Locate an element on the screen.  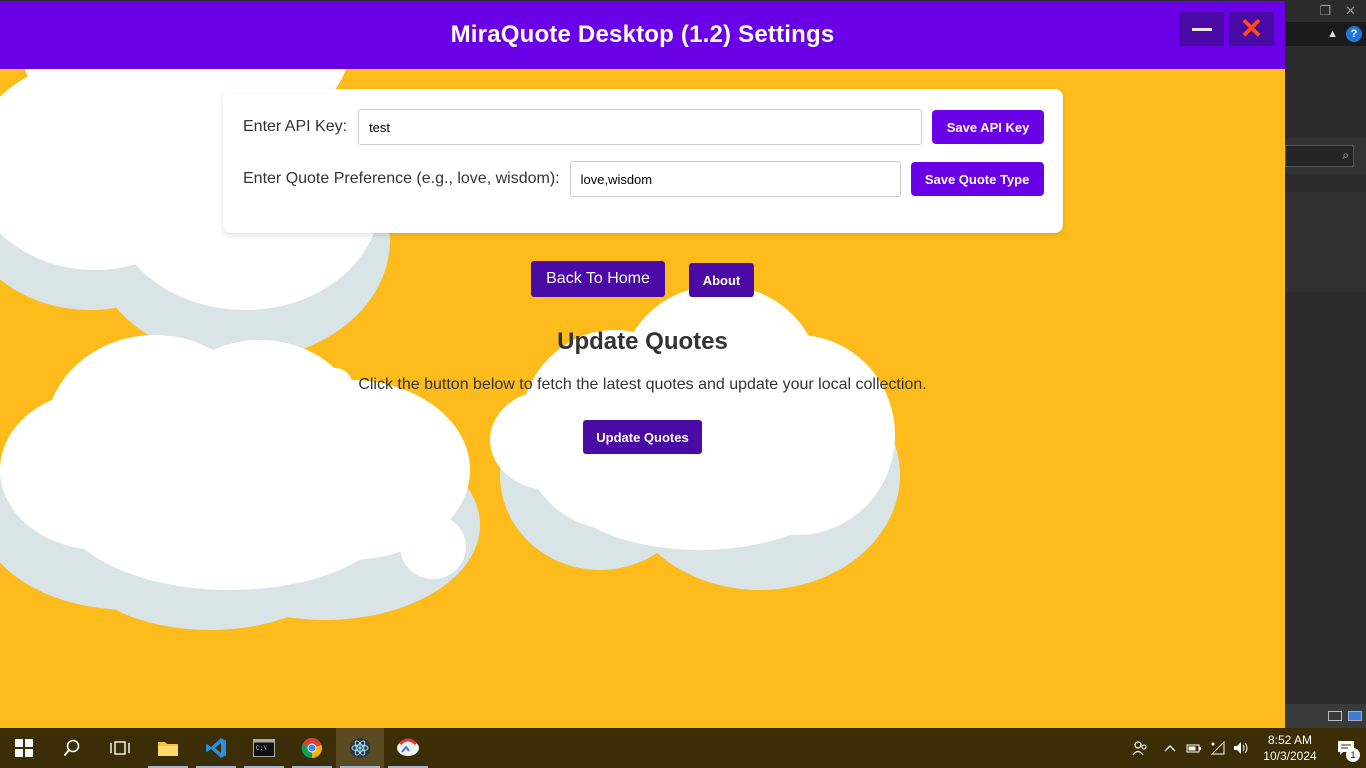
background-status-bar is located at coordinates (1325, 716).